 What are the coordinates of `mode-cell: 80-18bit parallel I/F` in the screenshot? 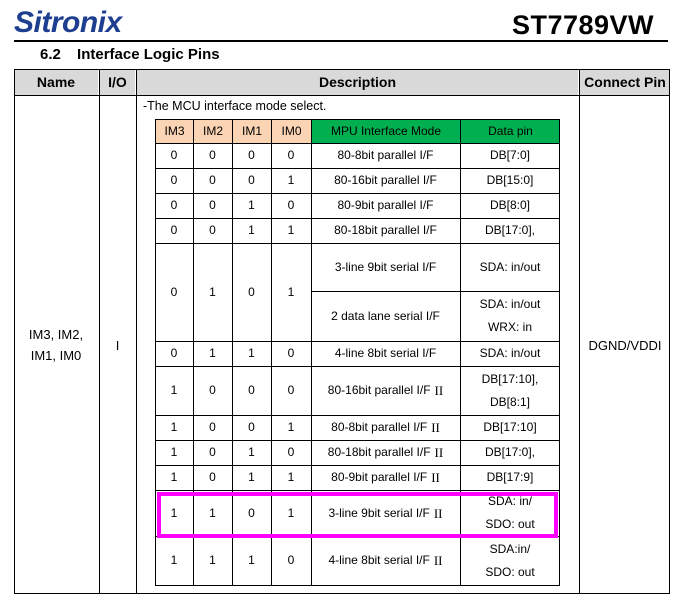 It's located at (385, 230).